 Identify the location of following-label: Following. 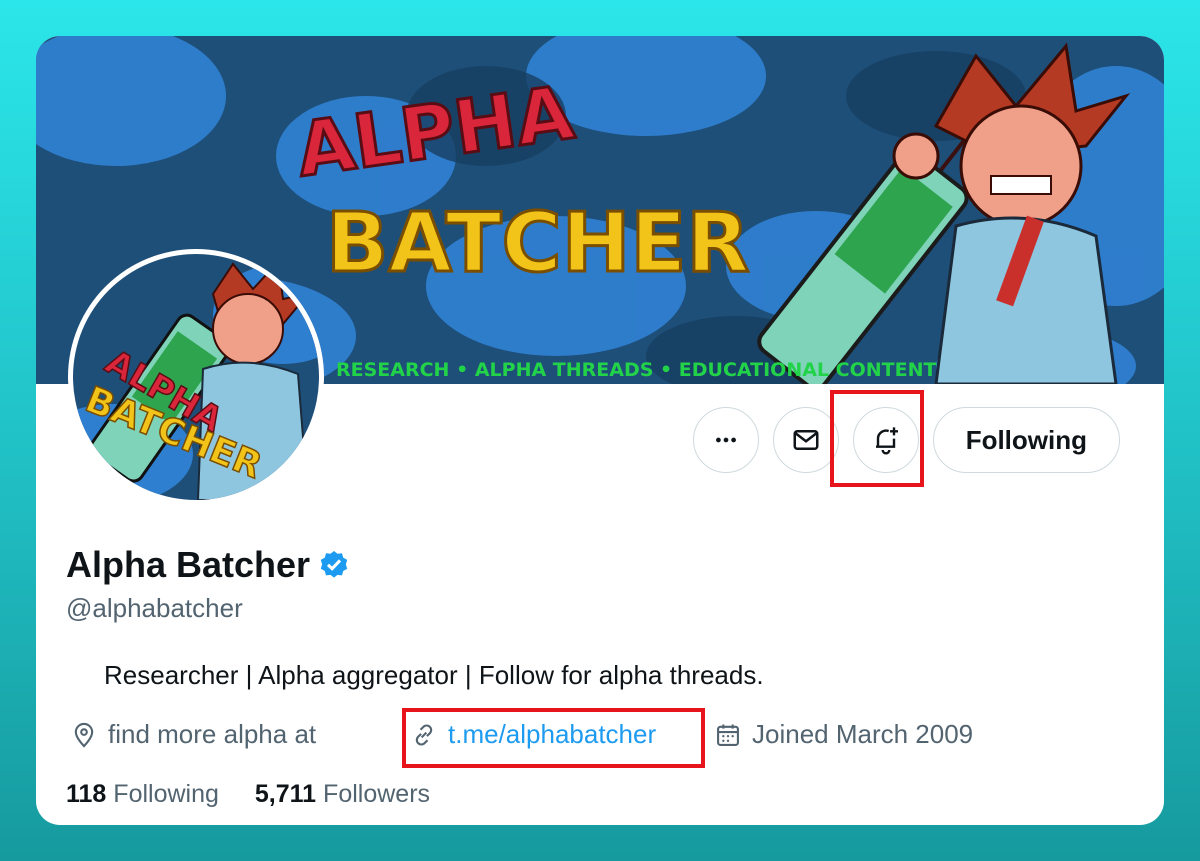
(166, 794).